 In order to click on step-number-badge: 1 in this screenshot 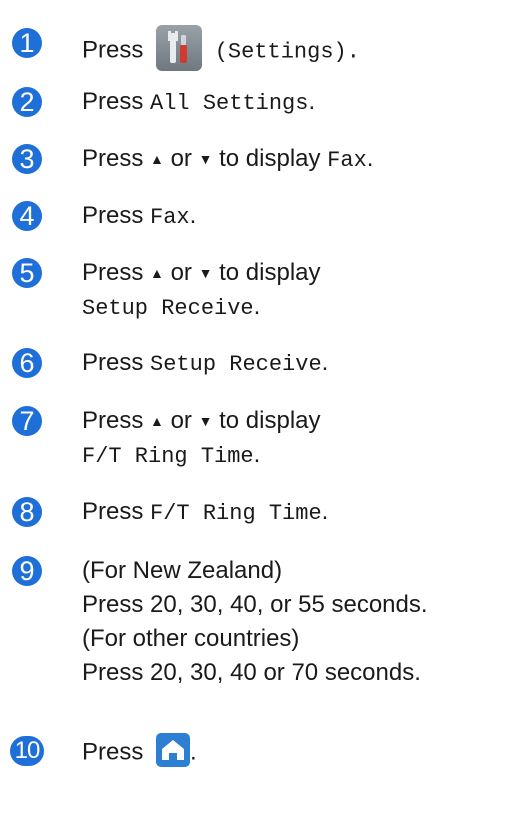, I will do `click(27, 43)`.